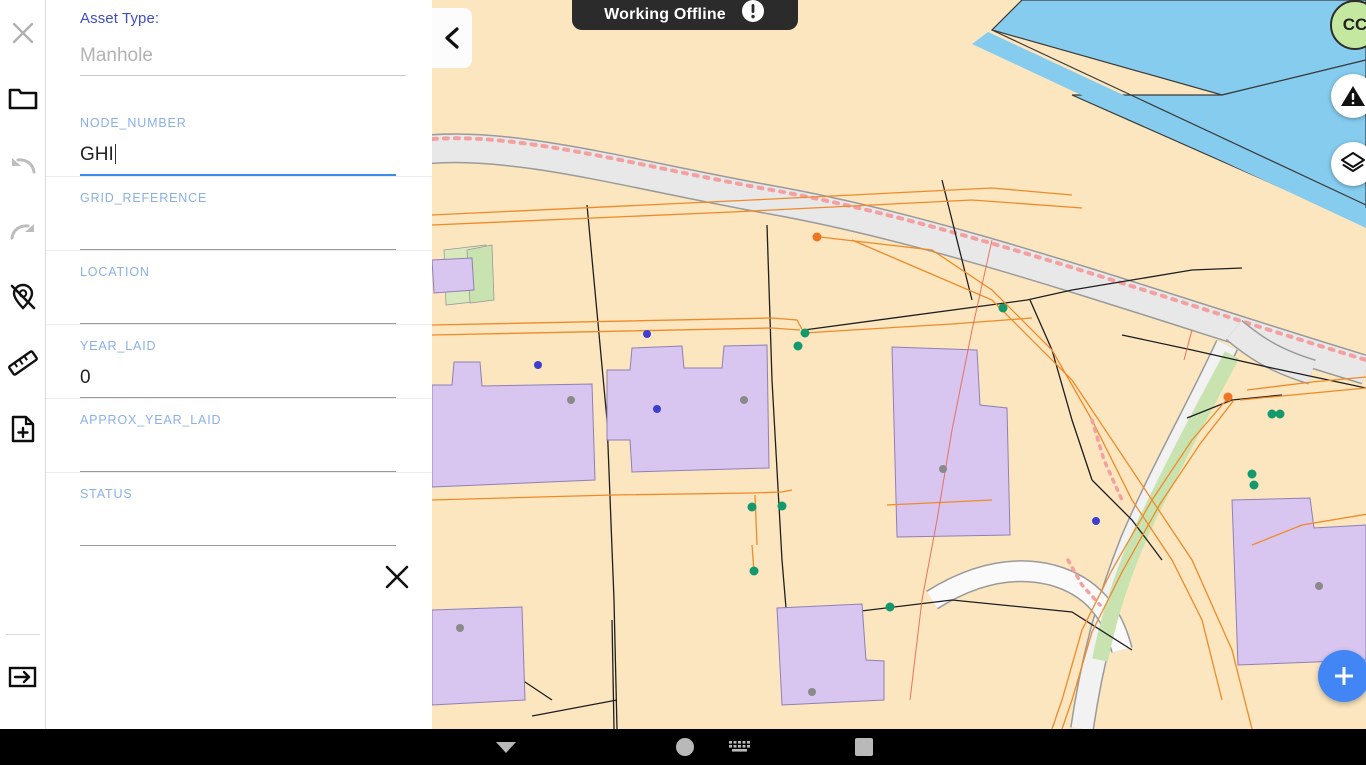 Image resolution: width=1366 pixels, height=765 pixels. I want to click on nav-recents-button, so click(864, 747).